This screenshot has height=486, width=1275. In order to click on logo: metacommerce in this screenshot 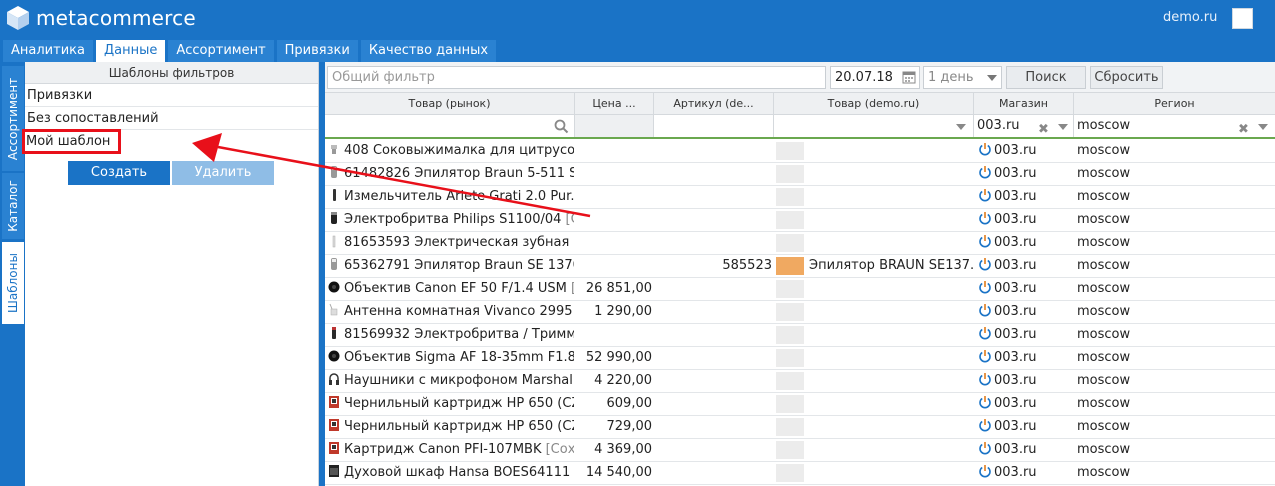, I will do `click(101, 18)`.